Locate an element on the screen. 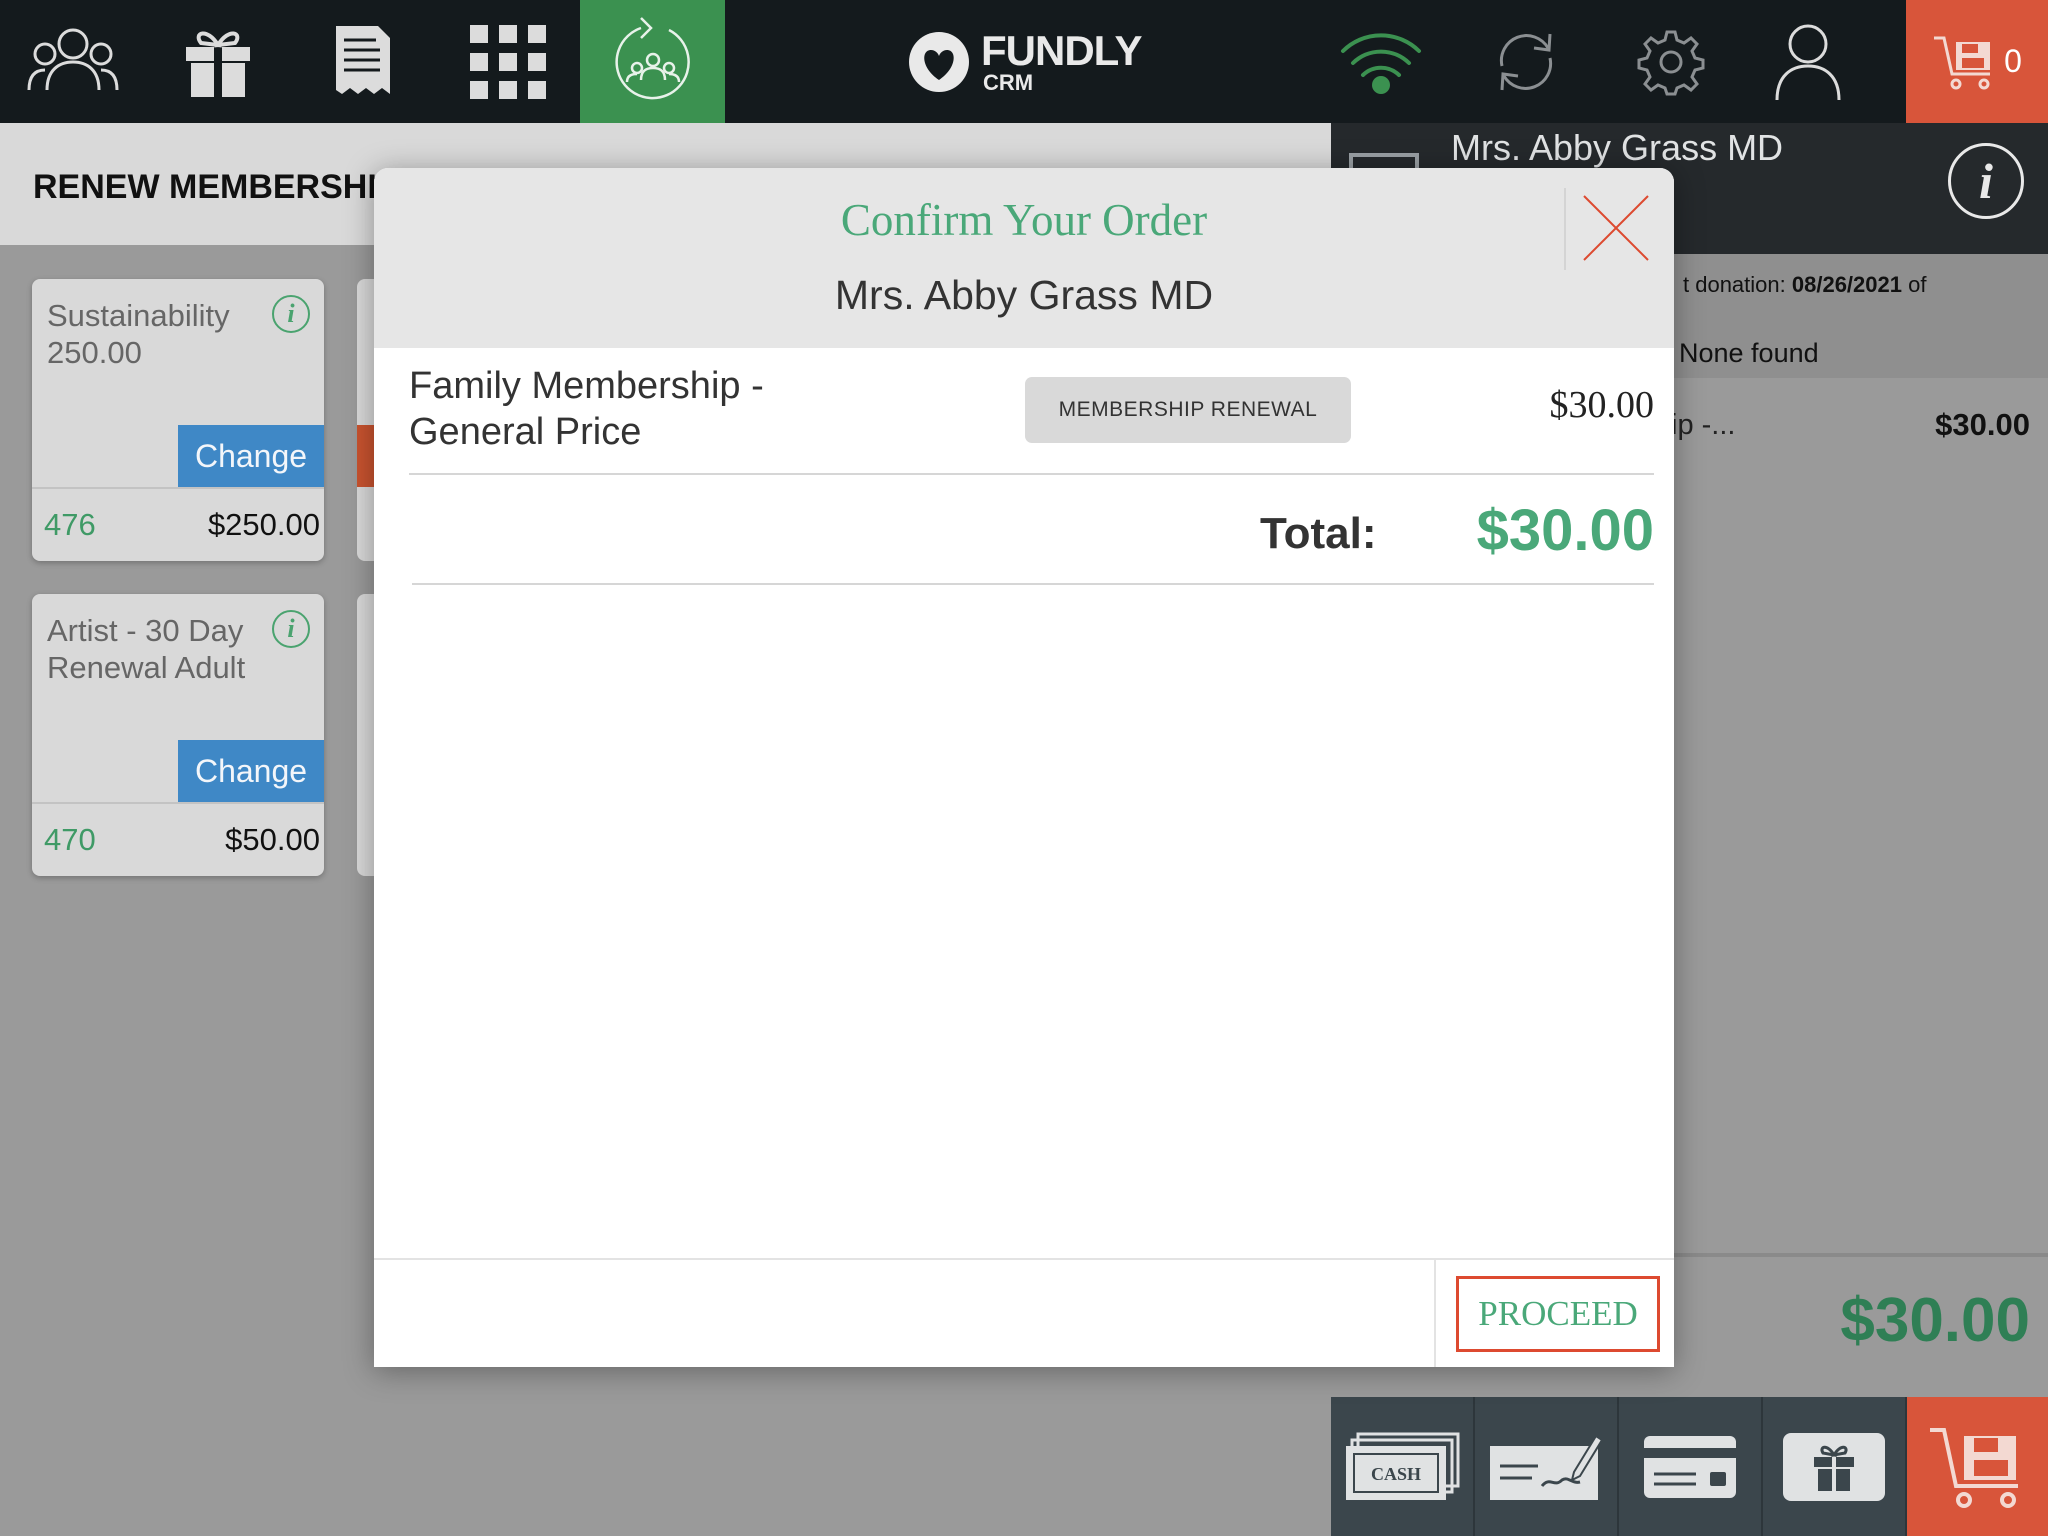 The image size is (2048, 1536). last-donation: t donation: 08/26/2021 of is located at coordinates (1804, 285).